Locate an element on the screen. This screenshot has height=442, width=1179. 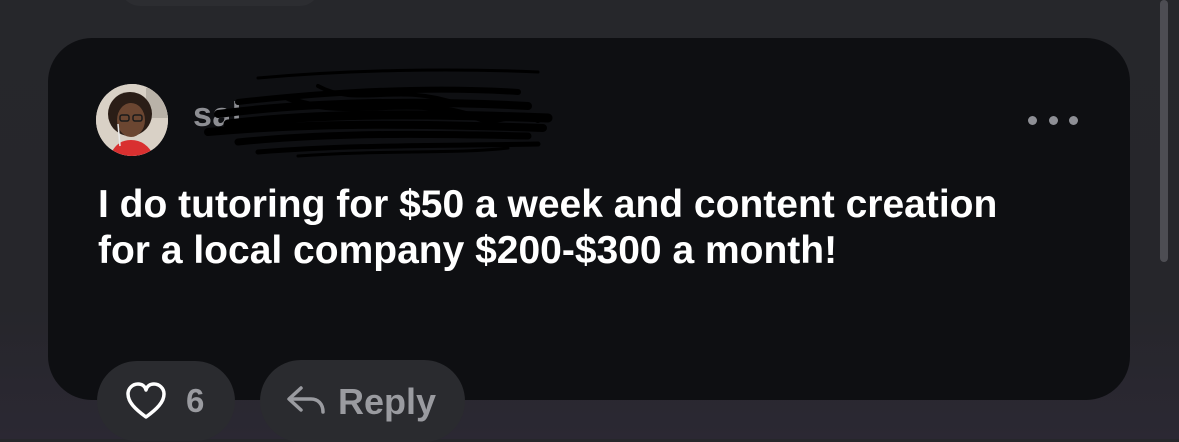
more-options-button is located at coordinates (1053, 120).